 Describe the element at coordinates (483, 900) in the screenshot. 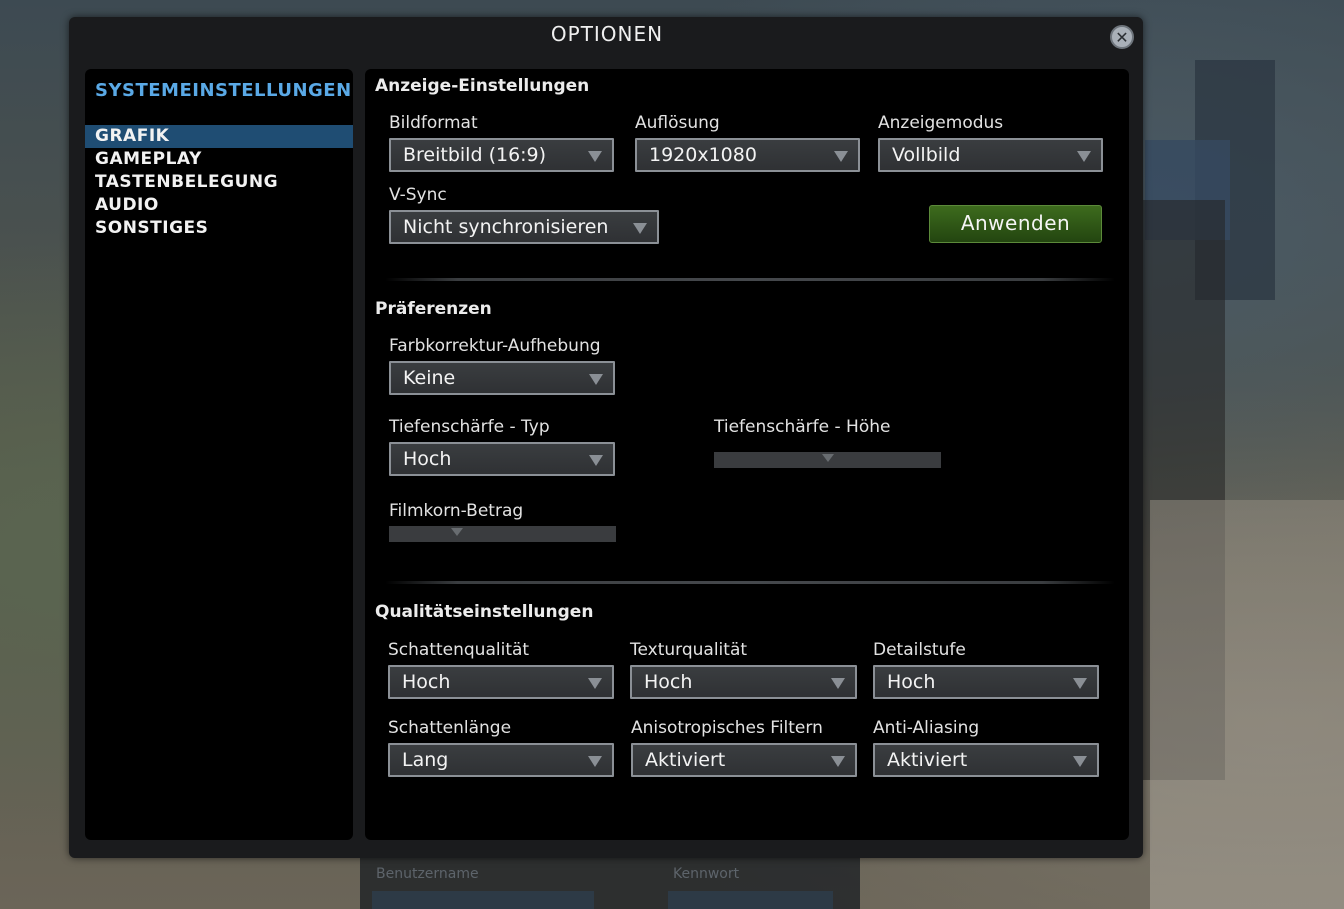

I see `background-username-field` at that location.